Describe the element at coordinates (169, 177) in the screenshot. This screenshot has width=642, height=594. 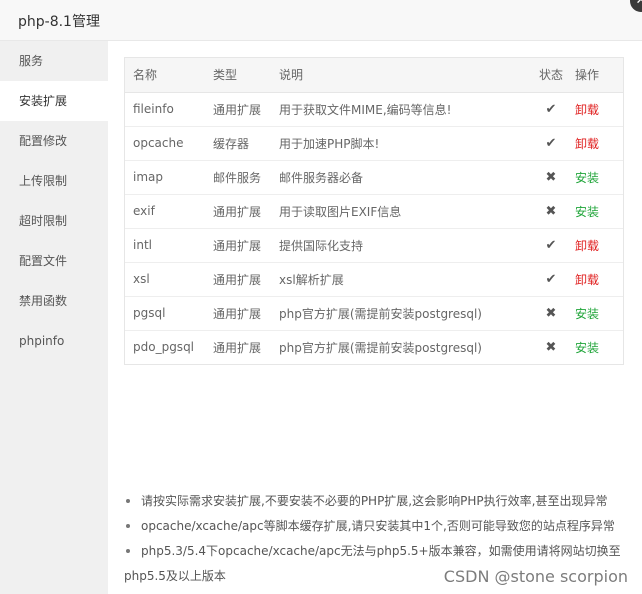
I see `extension-name: imap` at that location.